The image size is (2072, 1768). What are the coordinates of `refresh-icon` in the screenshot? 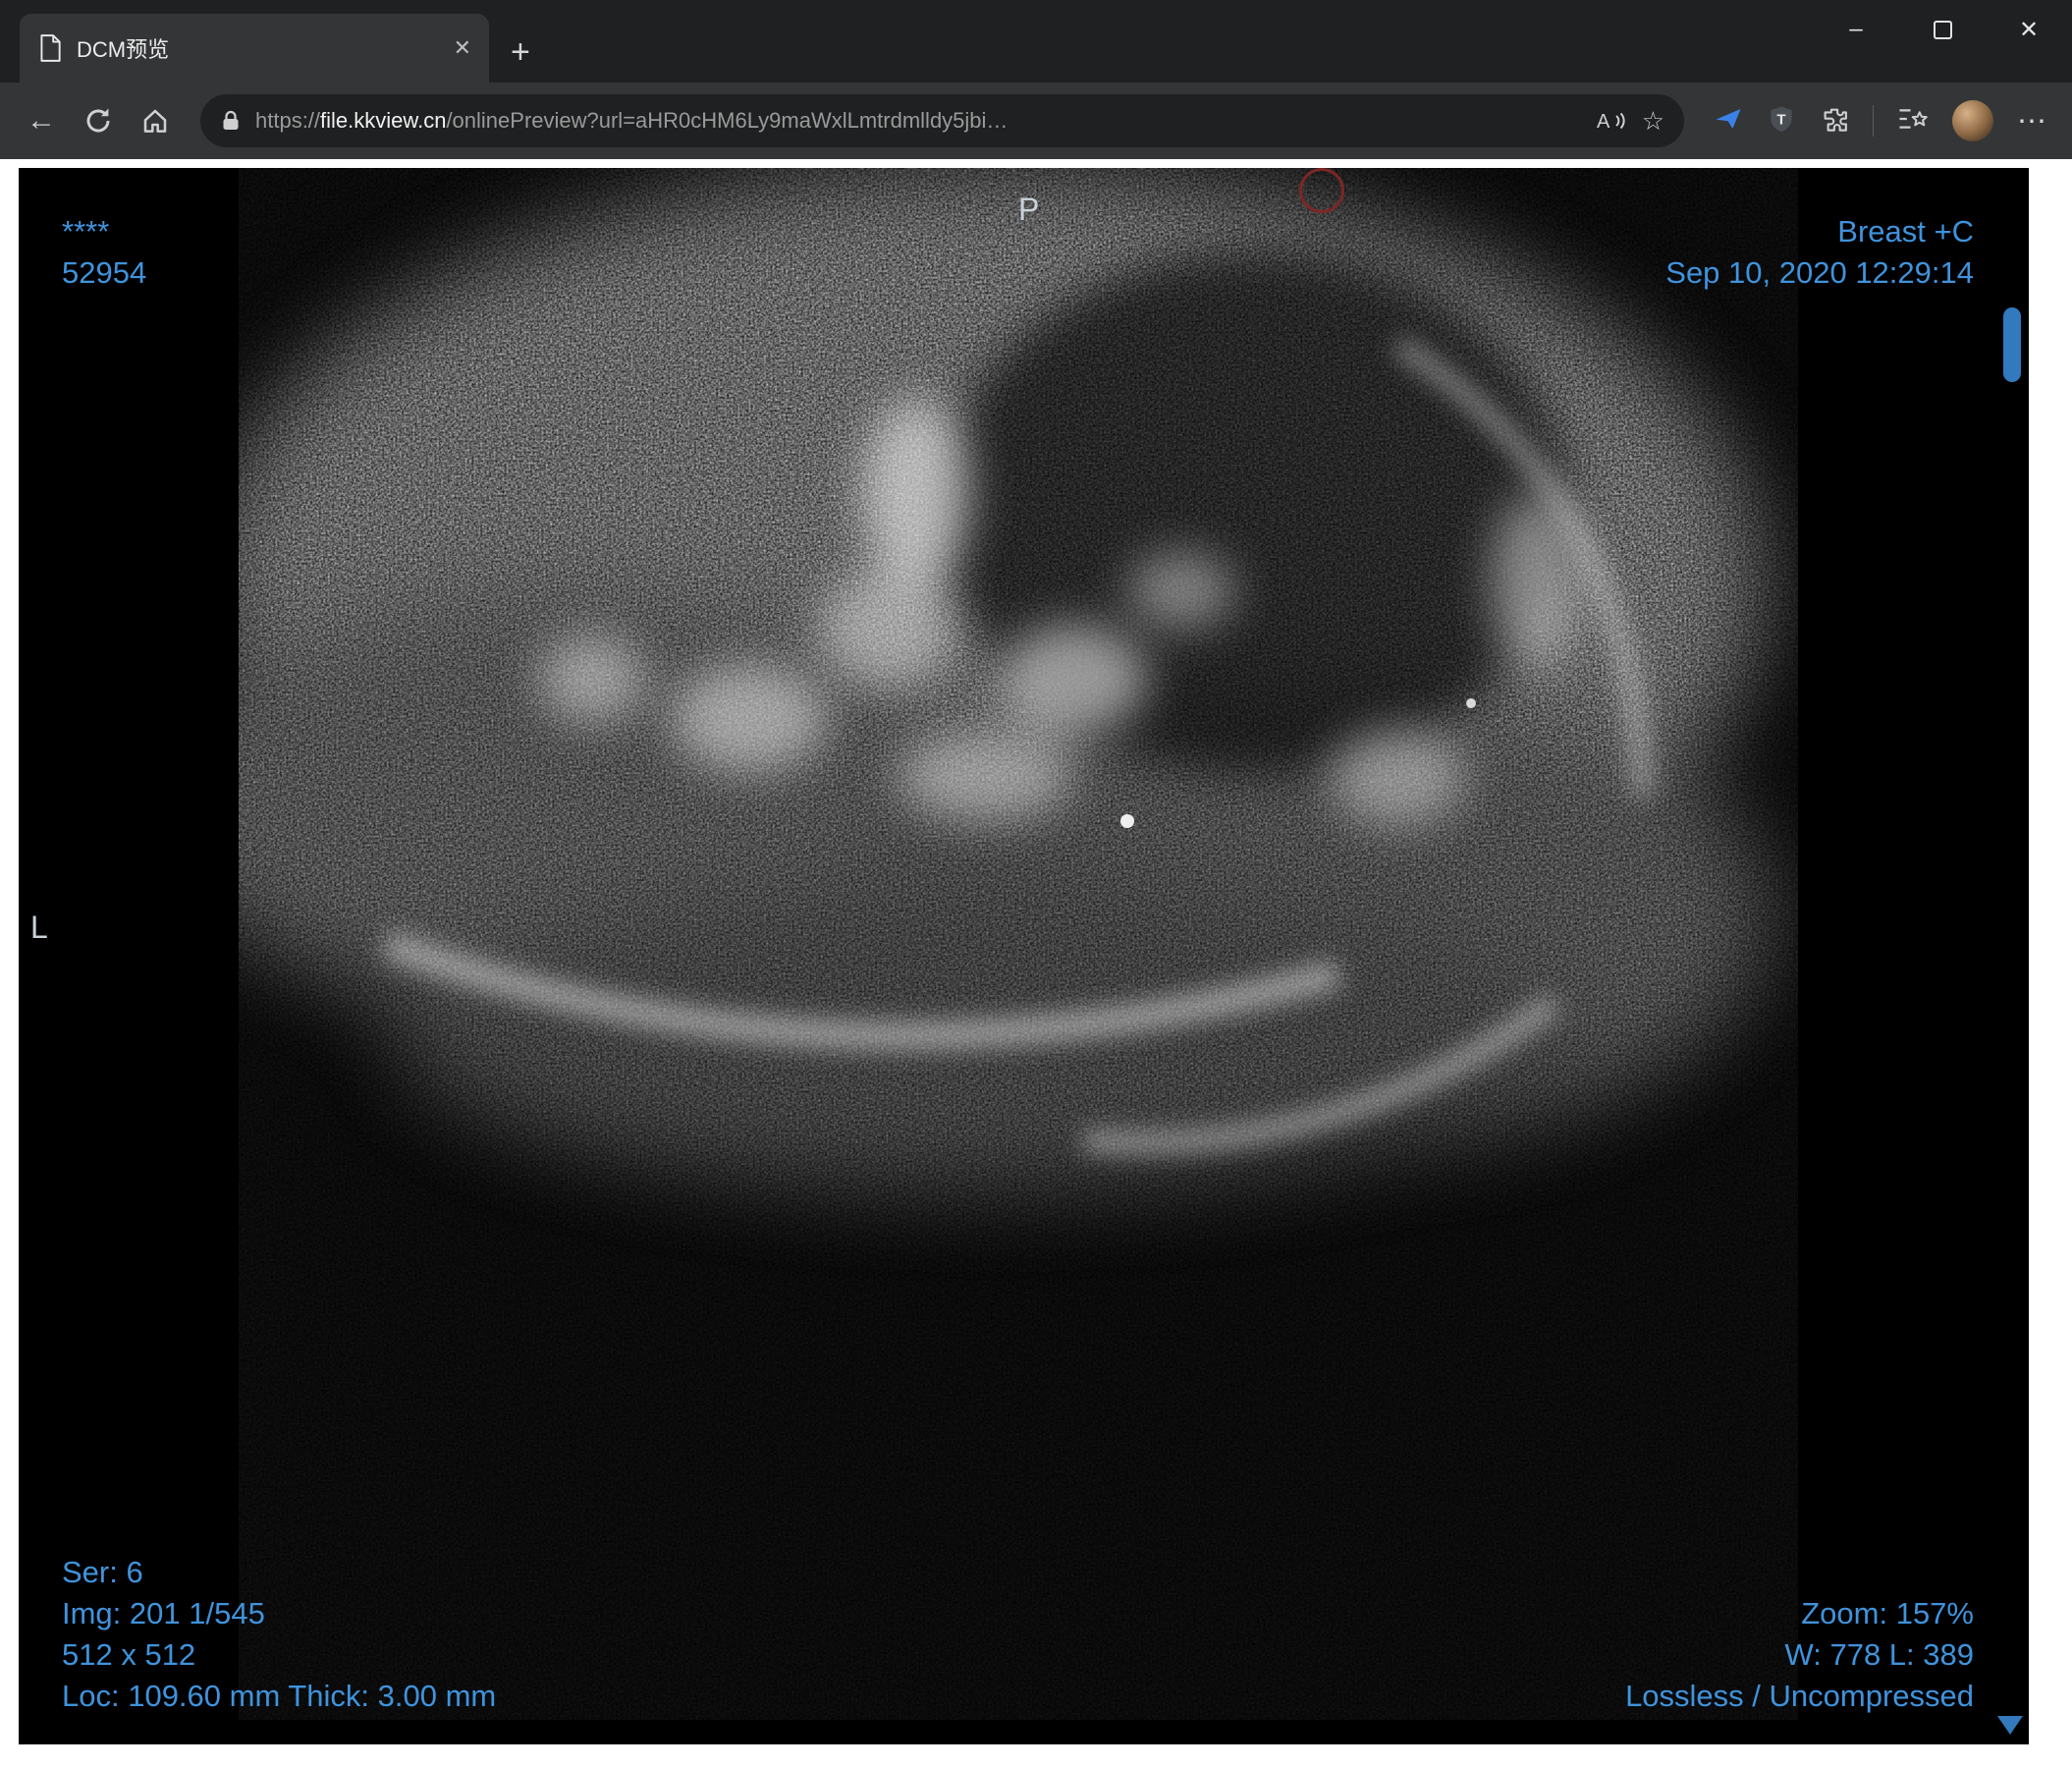 It's located at (98, 120).